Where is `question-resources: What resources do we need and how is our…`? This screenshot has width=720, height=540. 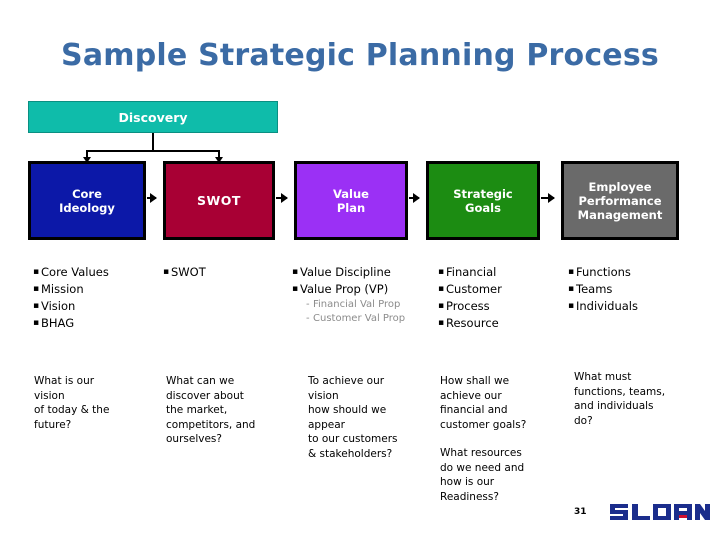 question-resources: What resources do we need and how is our… is located at coordinates (482, 475).